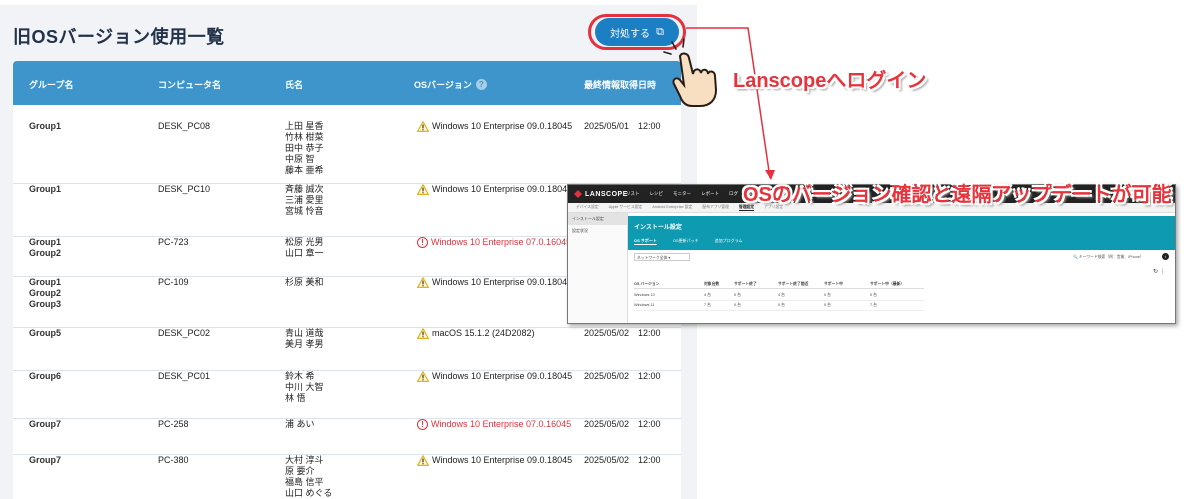 Image resolution: width=1200 pixels, height=499 pixels. Describe the element at coordinates (729, 241) in the screenshot. I see `inset-tab-program: 追加プログラム` at that location.